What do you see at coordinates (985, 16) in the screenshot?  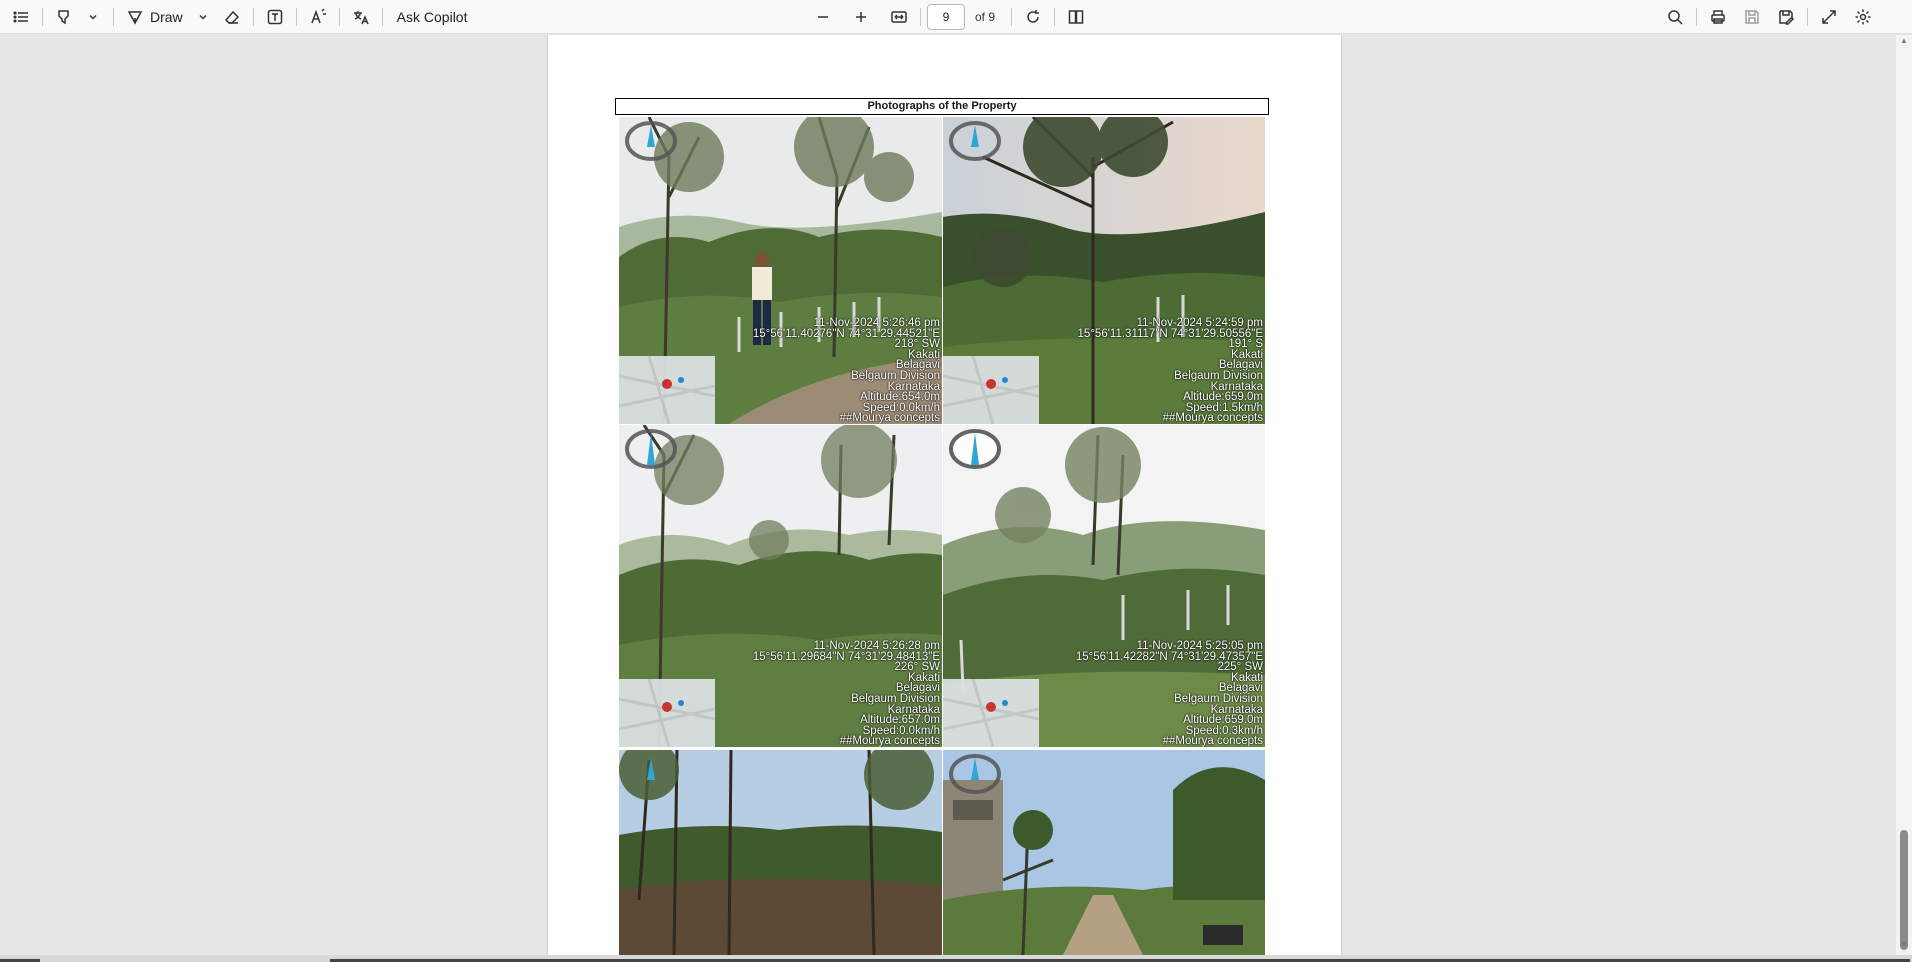 I see `page-count: of 9` at bounding box center [985, 16].